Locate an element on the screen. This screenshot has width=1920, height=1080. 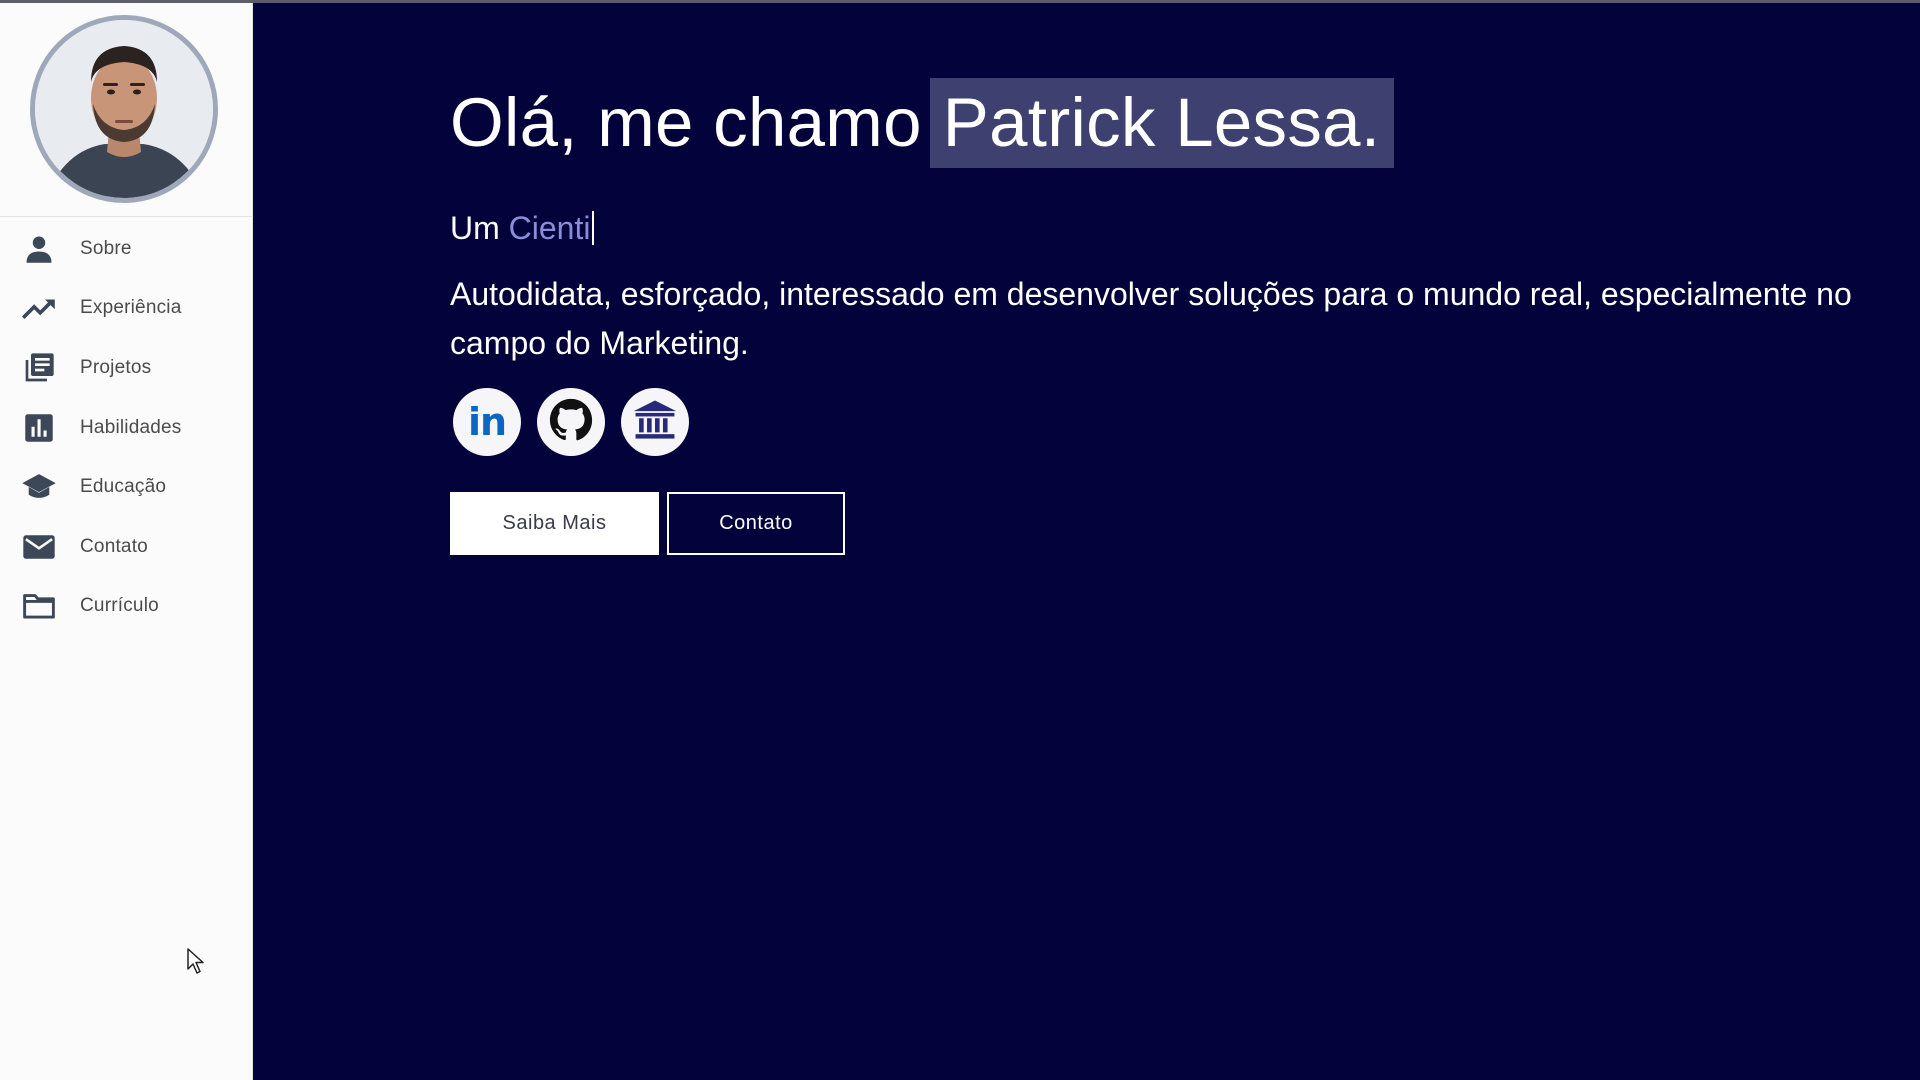
mouse-cursor-icon is located at coordinates (195, 961).